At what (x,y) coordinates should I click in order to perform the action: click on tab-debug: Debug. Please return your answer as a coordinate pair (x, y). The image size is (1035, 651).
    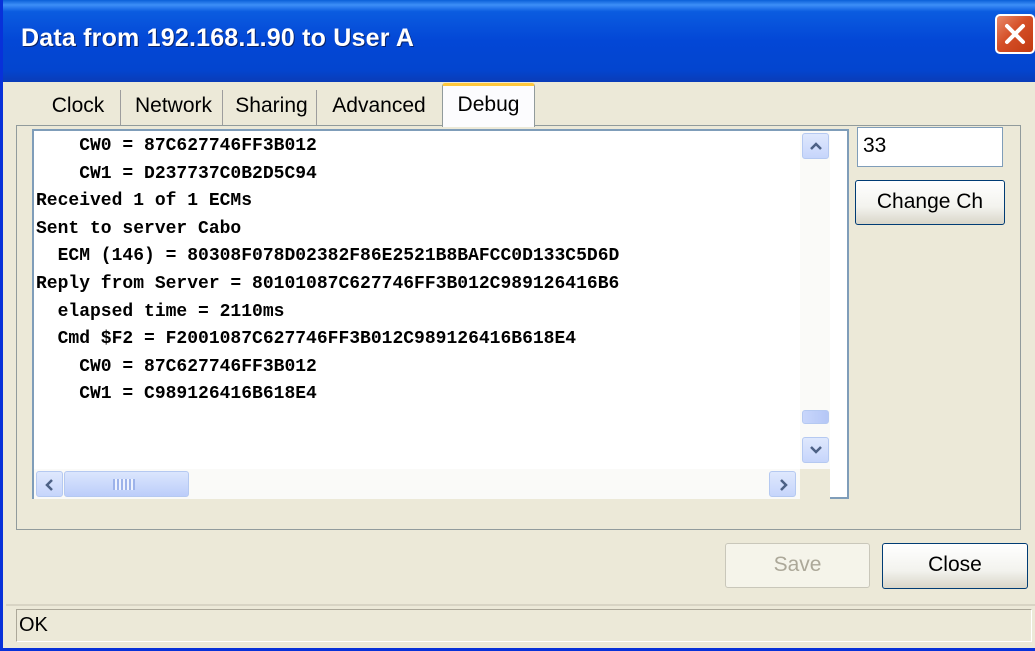
    Looking at the image, I should click on (488, 105).